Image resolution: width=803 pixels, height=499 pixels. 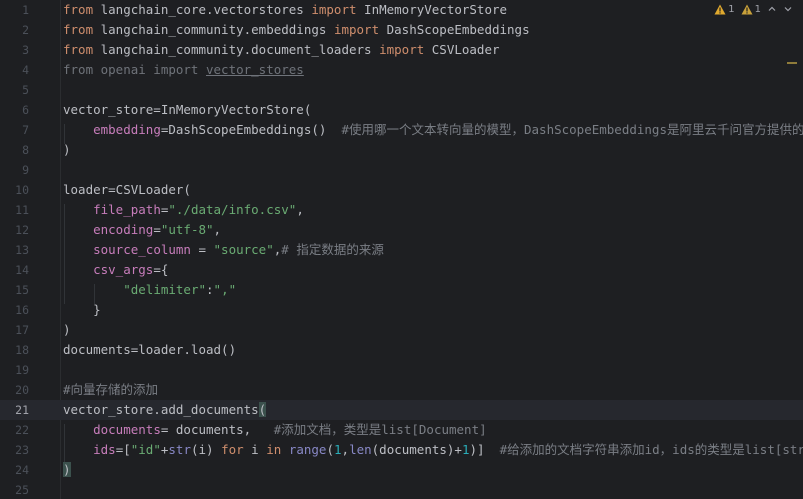 I want to click on code-token: documents=loader.load(), so click(x=150, y=349).